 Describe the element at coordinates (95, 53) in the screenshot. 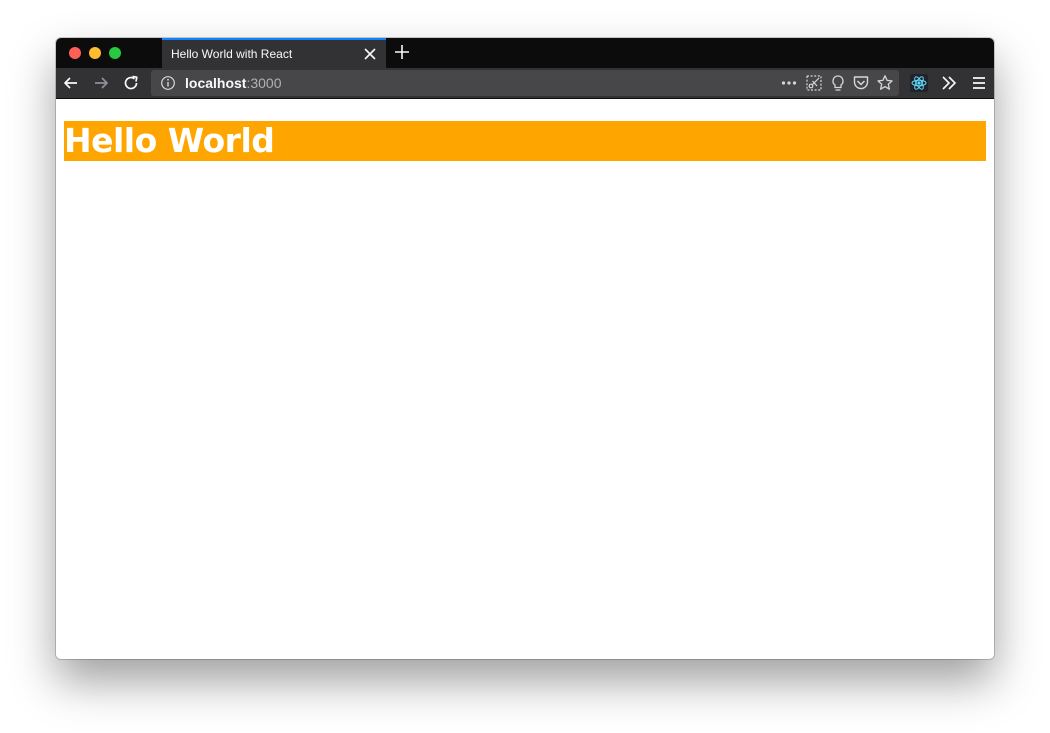

I see `window-minimize-button` at that location.